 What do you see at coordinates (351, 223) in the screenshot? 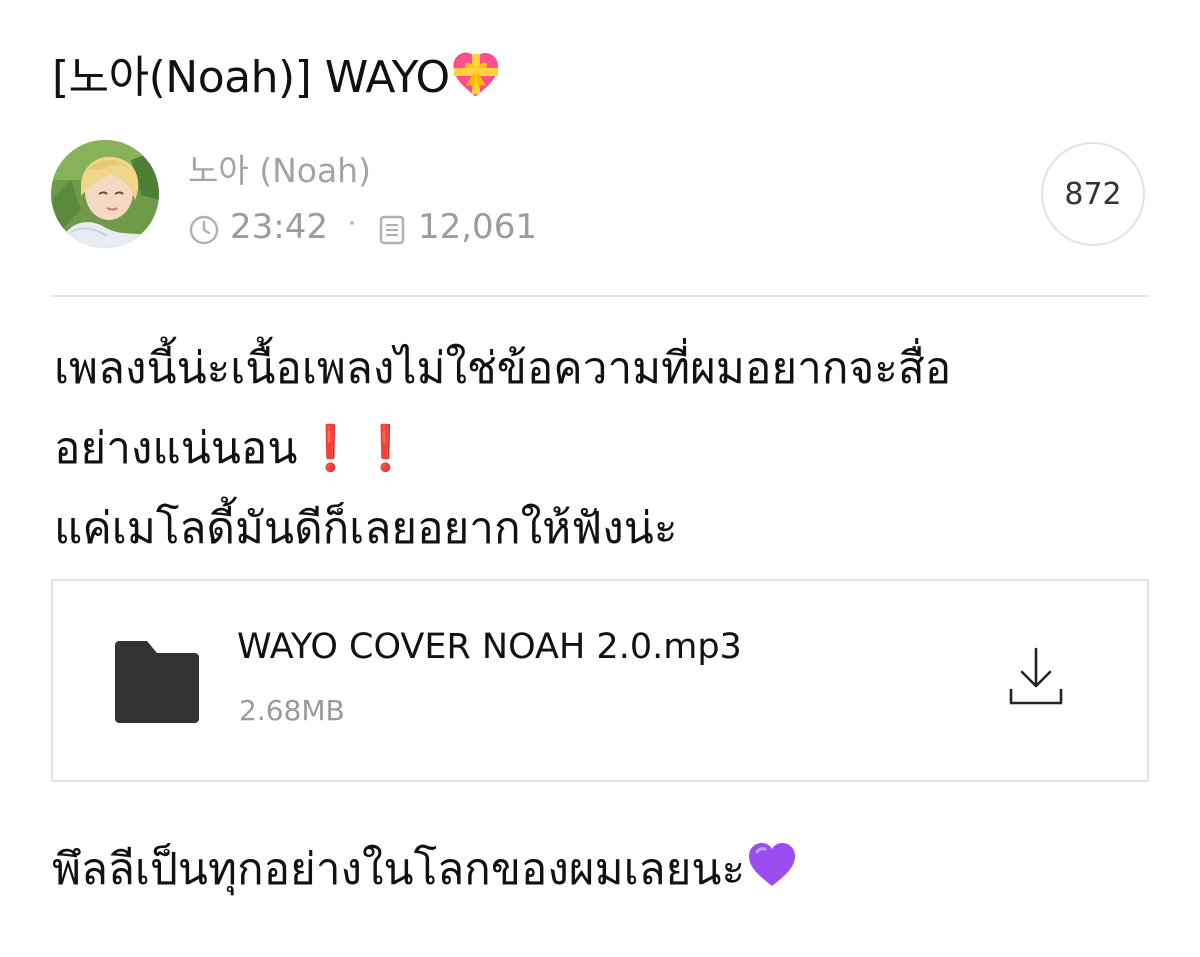
I see `meta-separator` at bounding box center [351, 223].